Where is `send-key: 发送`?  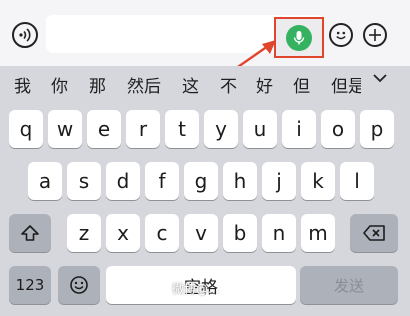 send-key: 发送 is located at coordinates (349, 285).